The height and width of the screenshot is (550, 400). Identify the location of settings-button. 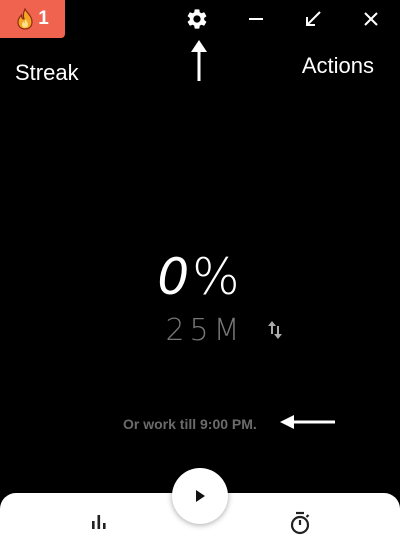
(197, 19).